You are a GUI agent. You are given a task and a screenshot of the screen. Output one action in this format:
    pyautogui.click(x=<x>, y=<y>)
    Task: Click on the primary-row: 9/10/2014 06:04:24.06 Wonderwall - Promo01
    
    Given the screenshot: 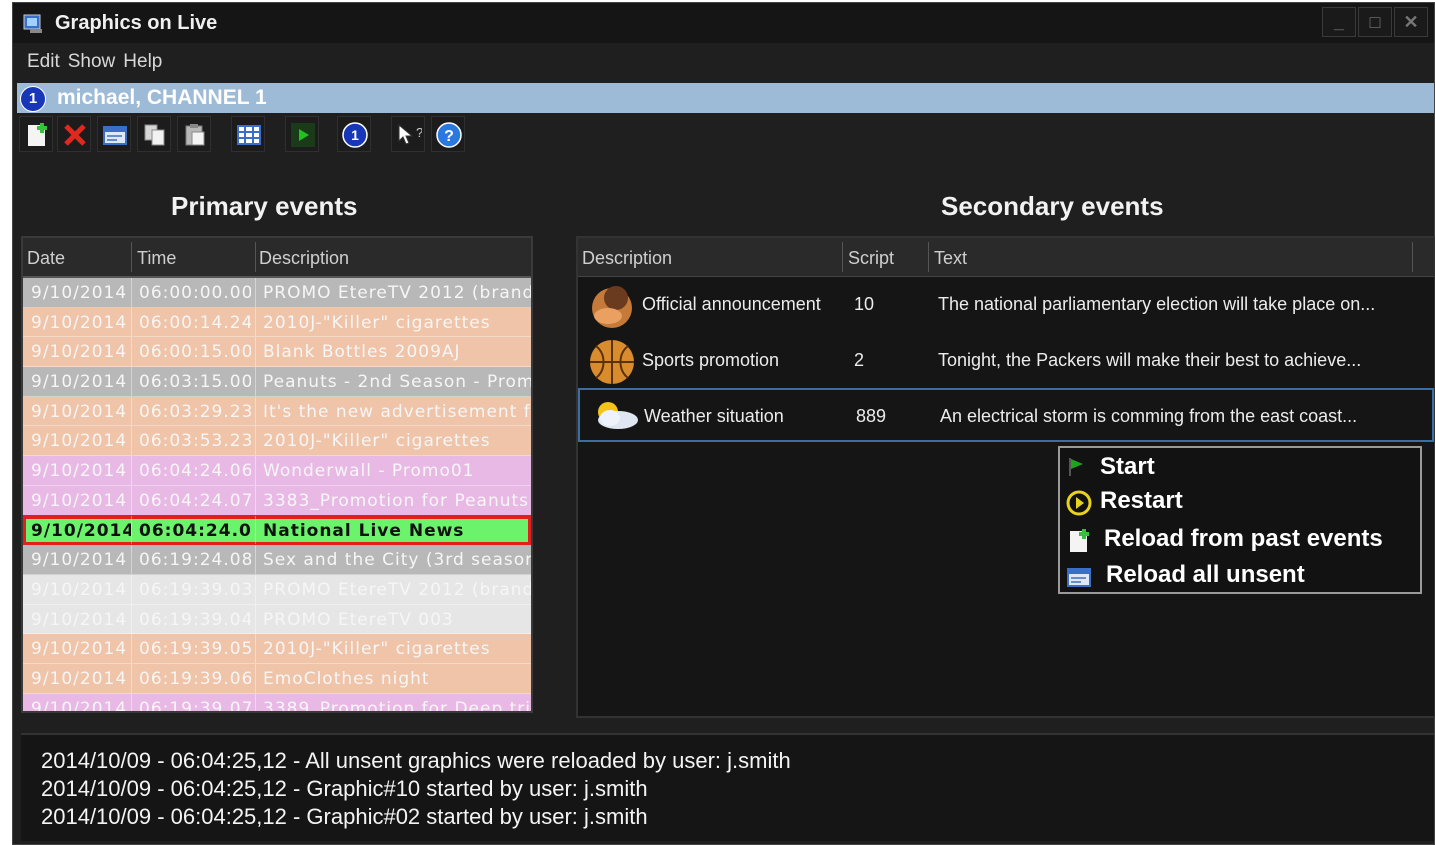 What is the action you would take?
    pyautogui.click(x=277, y=471)
    